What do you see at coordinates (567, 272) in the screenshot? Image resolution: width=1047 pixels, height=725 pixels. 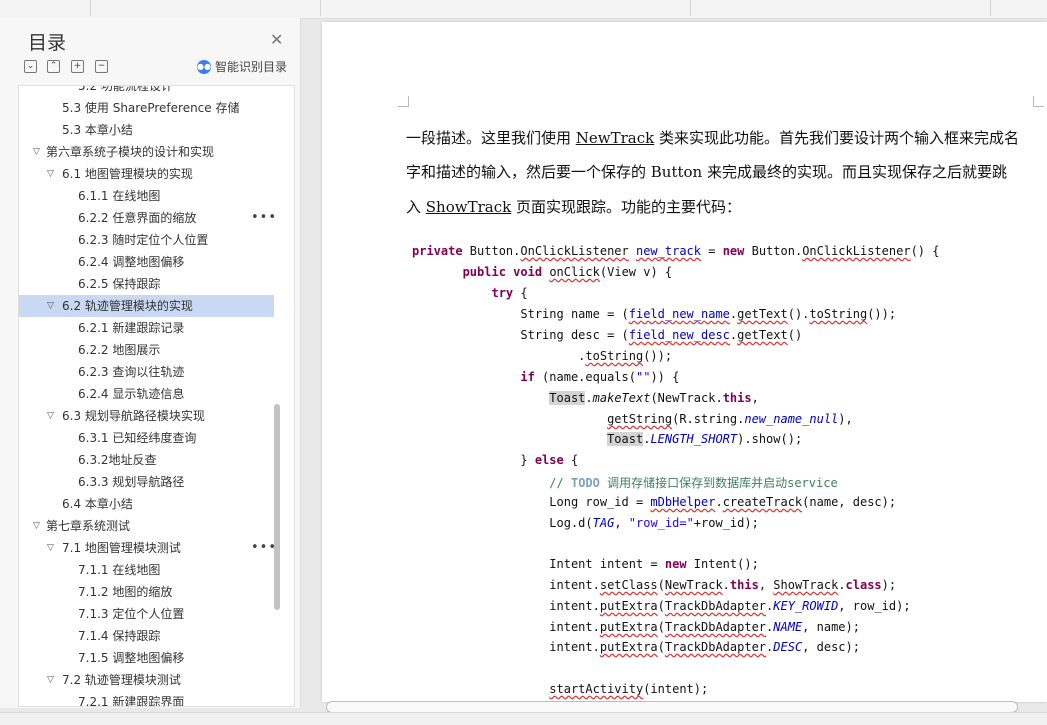 I see `code-line: public void onClick(View v) {` at bounding box center [567, 272].